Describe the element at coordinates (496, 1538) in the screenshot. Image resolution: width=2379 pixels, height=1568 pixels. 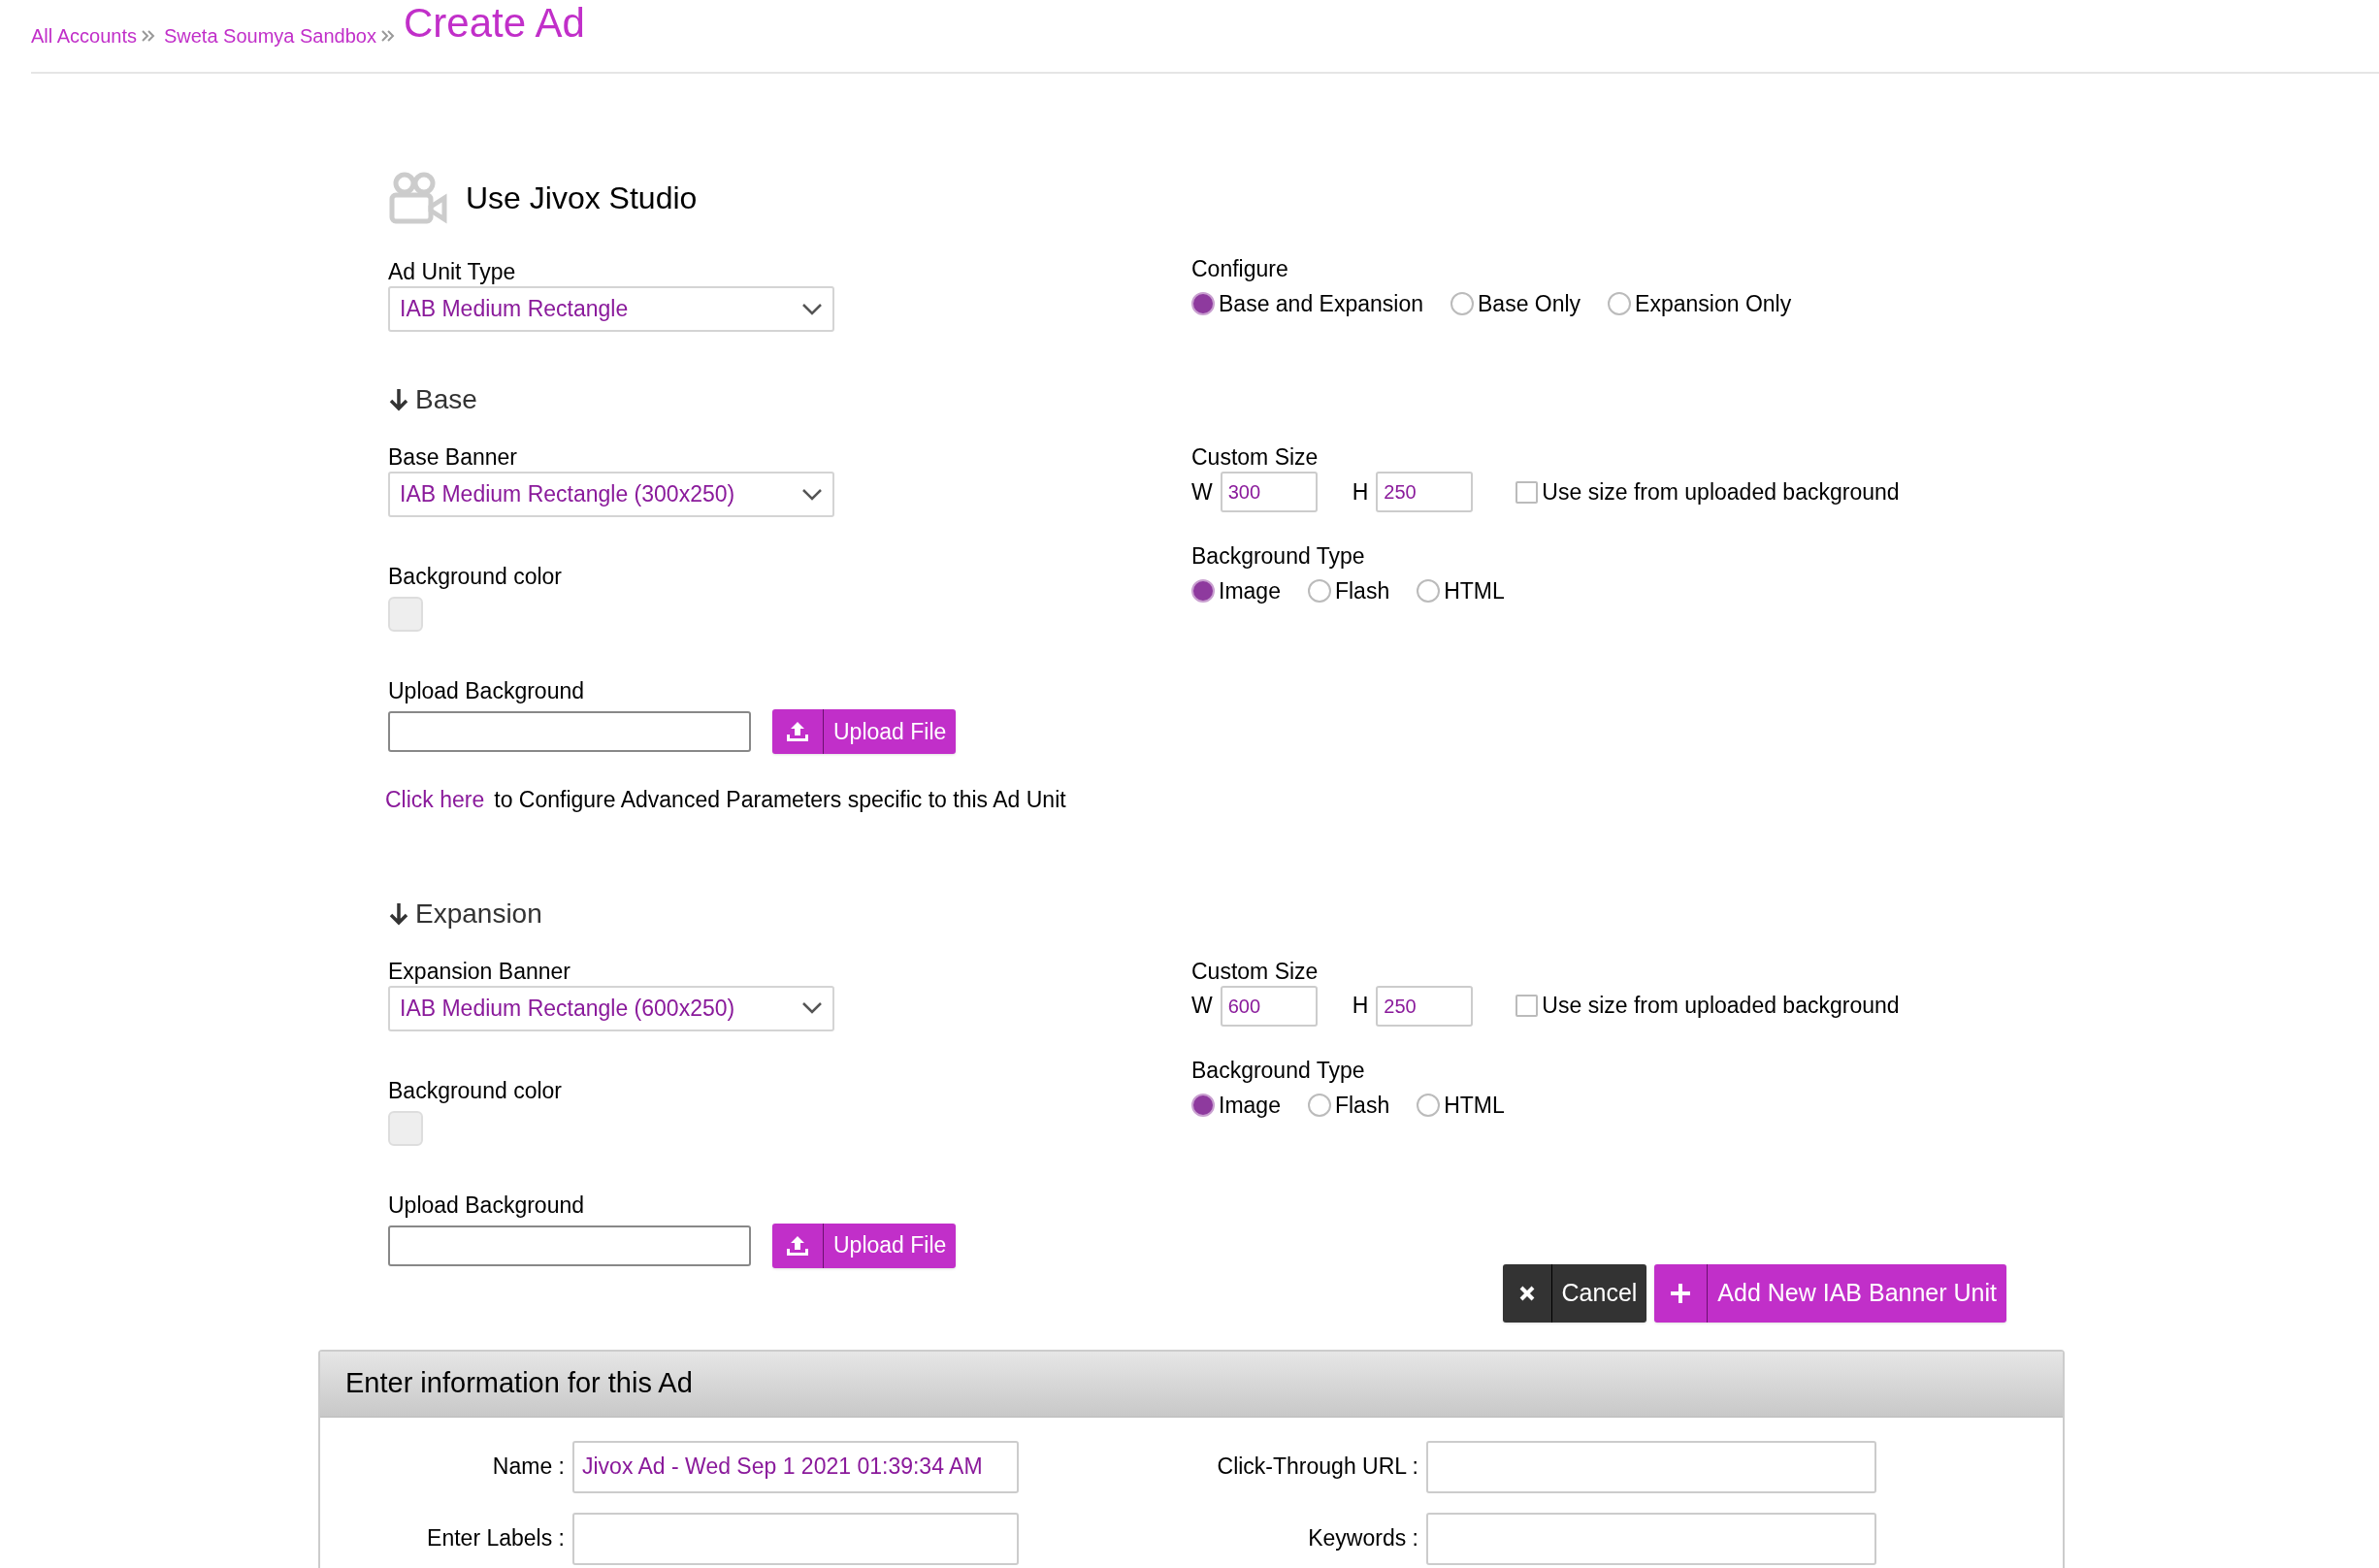
I see `field-label: Enter Labels :` at that location.